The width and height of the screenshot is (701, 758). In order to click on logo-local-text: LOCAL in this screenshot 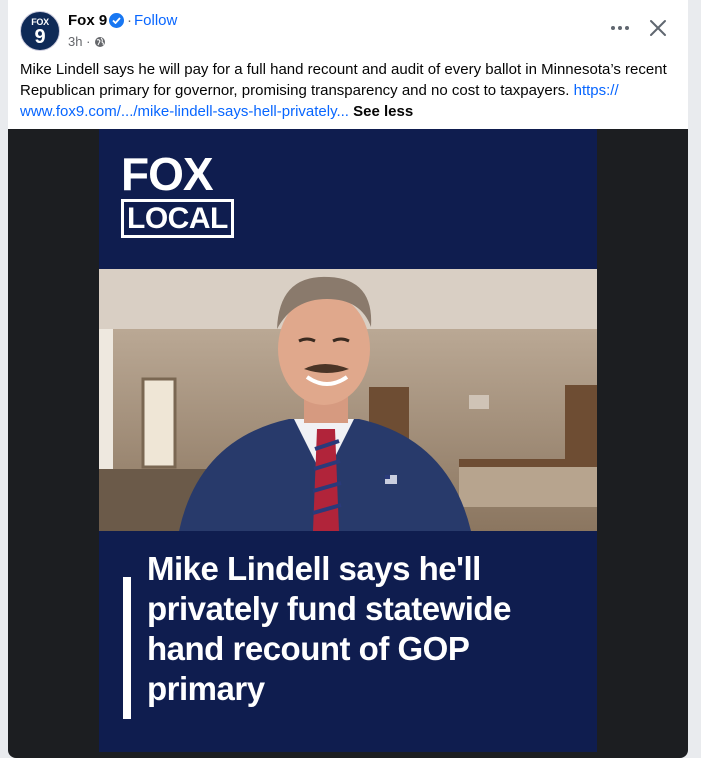, I will do `click(177, 218)`.